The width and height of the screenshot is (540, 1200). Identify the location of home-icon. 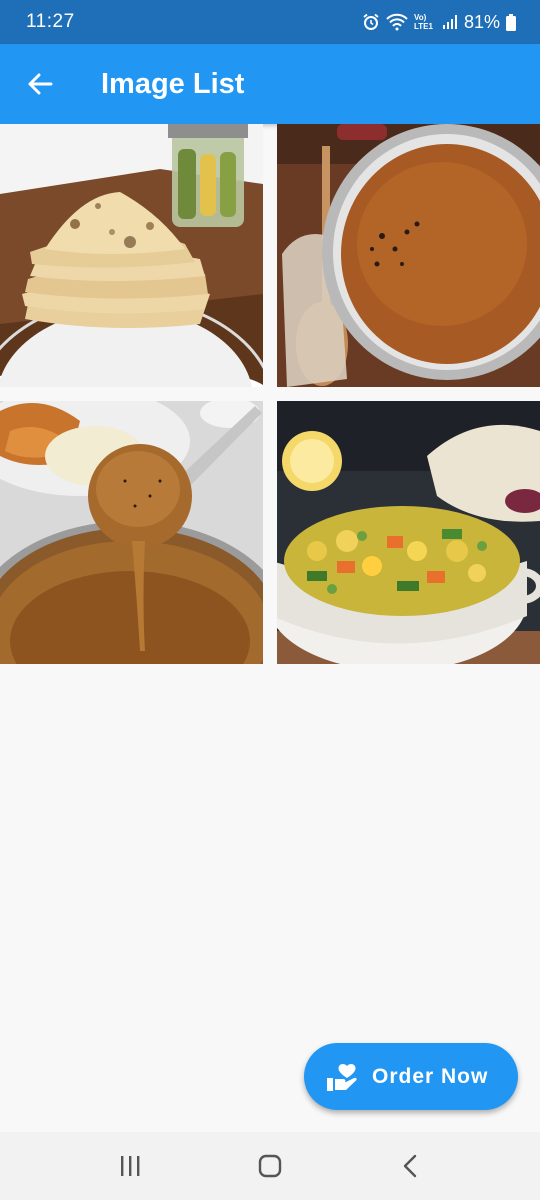
(270, 1166).